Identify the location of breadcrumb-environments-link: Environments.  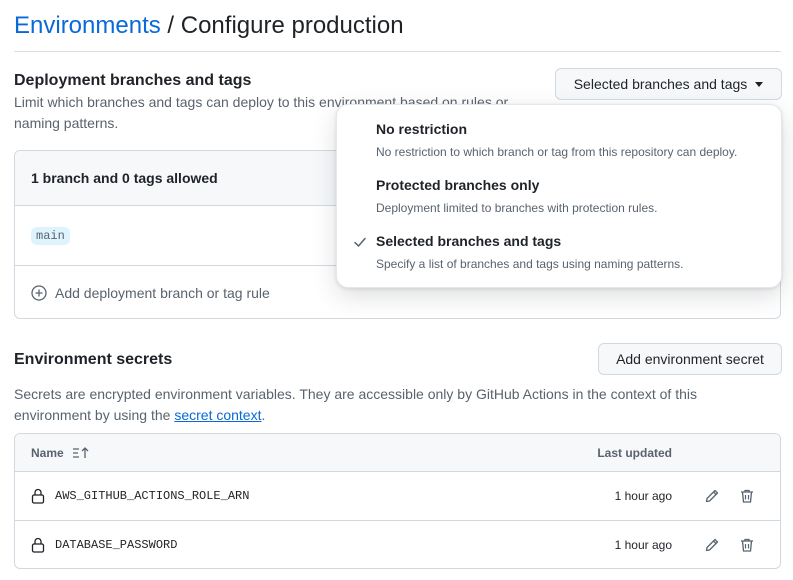
(87, 25).